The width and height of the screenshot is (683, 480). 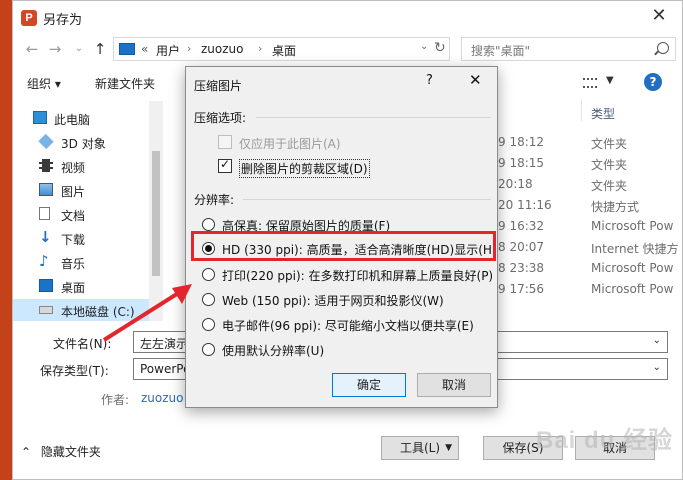 I want to click on apply-only-checkbox, so click(x=225, y=142).